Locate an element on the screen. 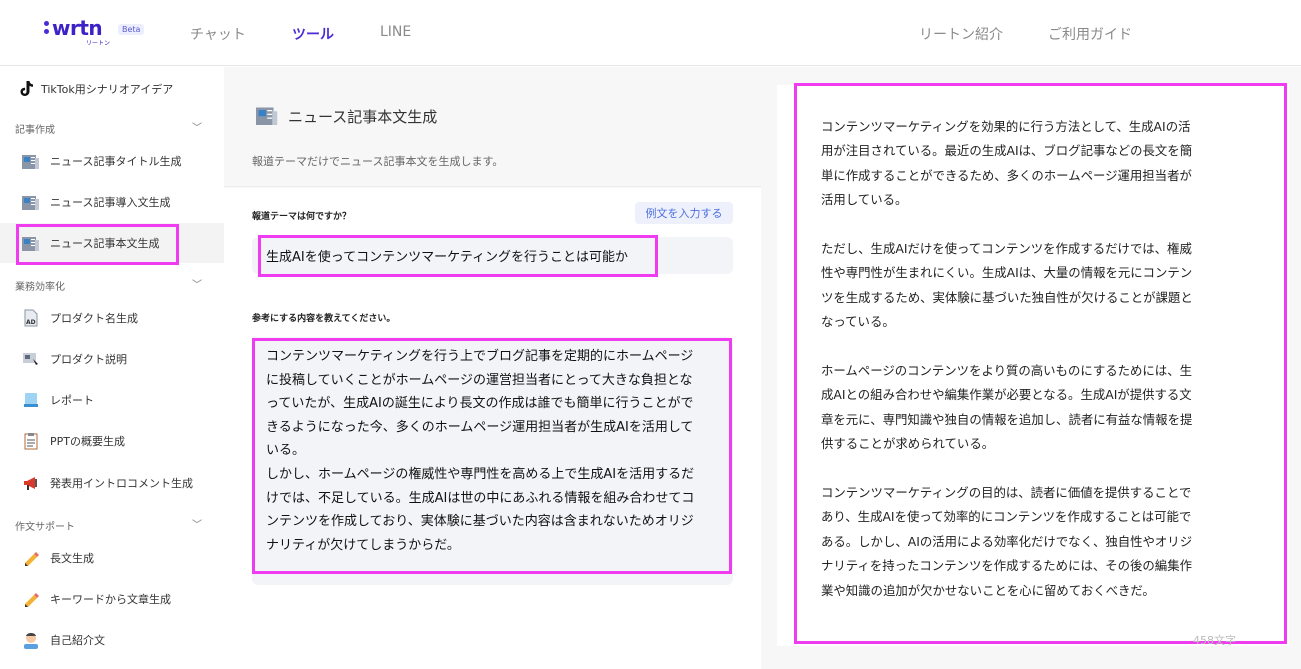 The height and width of the screenshot is (669, 1301). result-line: 章を元に、専門知識や独自の情報を追加し、読者に有益な情報を提 is located at coordinates (1007, 419).